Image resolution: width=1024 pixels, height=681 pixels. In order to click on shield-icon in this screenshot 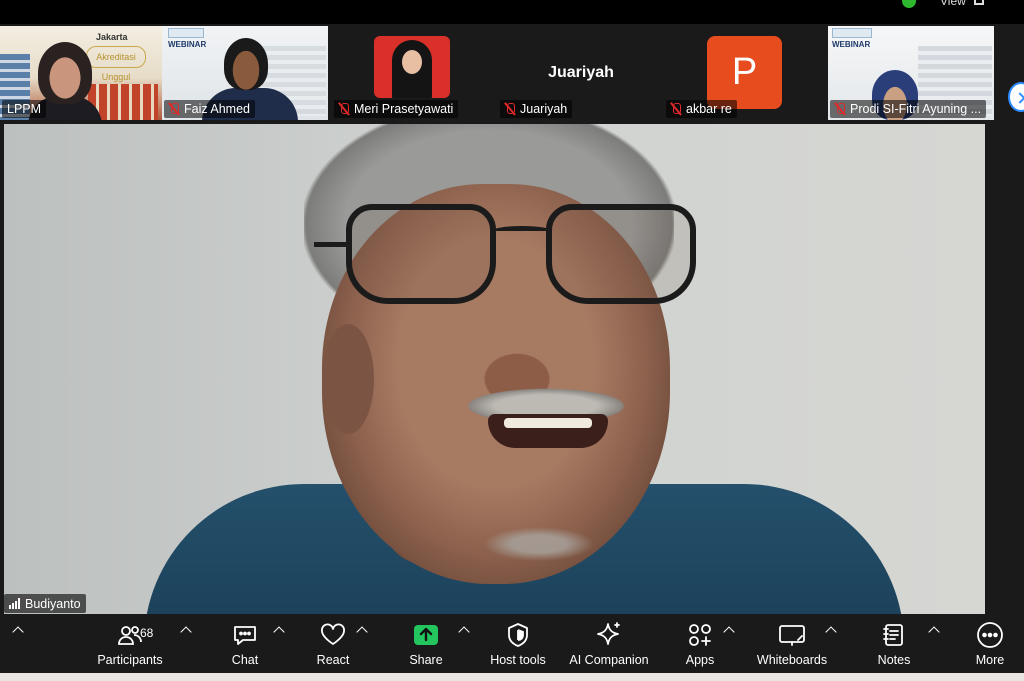, I will do `click(518, 635)`.